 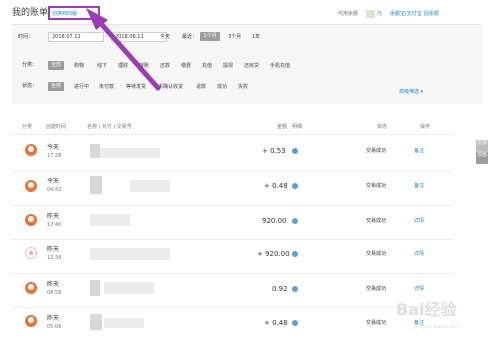 What do you see at coordinates (123, 49) in the screenshot?
I see `annotation-arrow-icon` at bounding box center [123, 49].